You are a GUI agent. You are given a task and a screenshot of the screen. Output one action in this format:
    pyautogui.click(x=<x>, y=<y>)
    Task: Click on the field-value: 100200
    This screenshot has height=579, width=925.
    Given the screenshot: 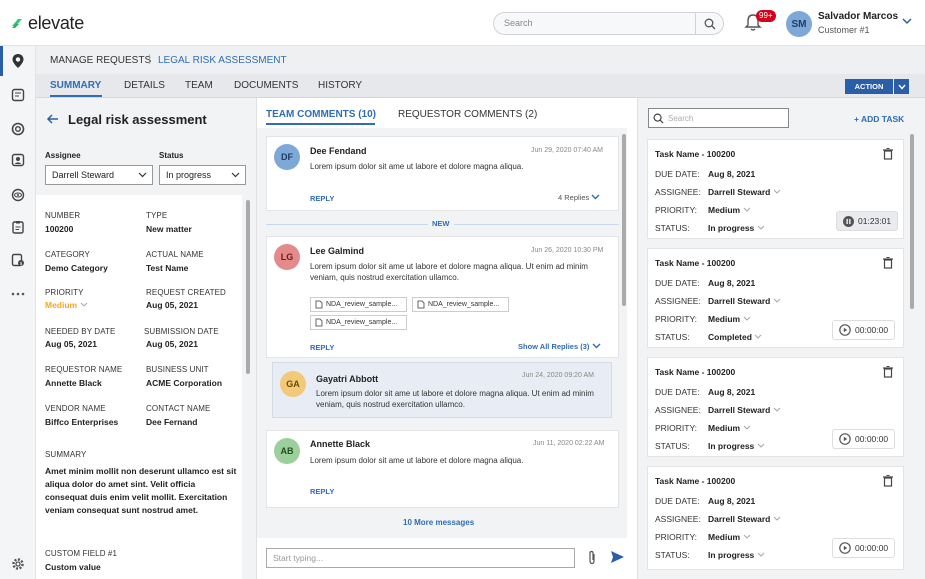 What is the action you would take?
    pyautogui.click(x=59, y=229)
    